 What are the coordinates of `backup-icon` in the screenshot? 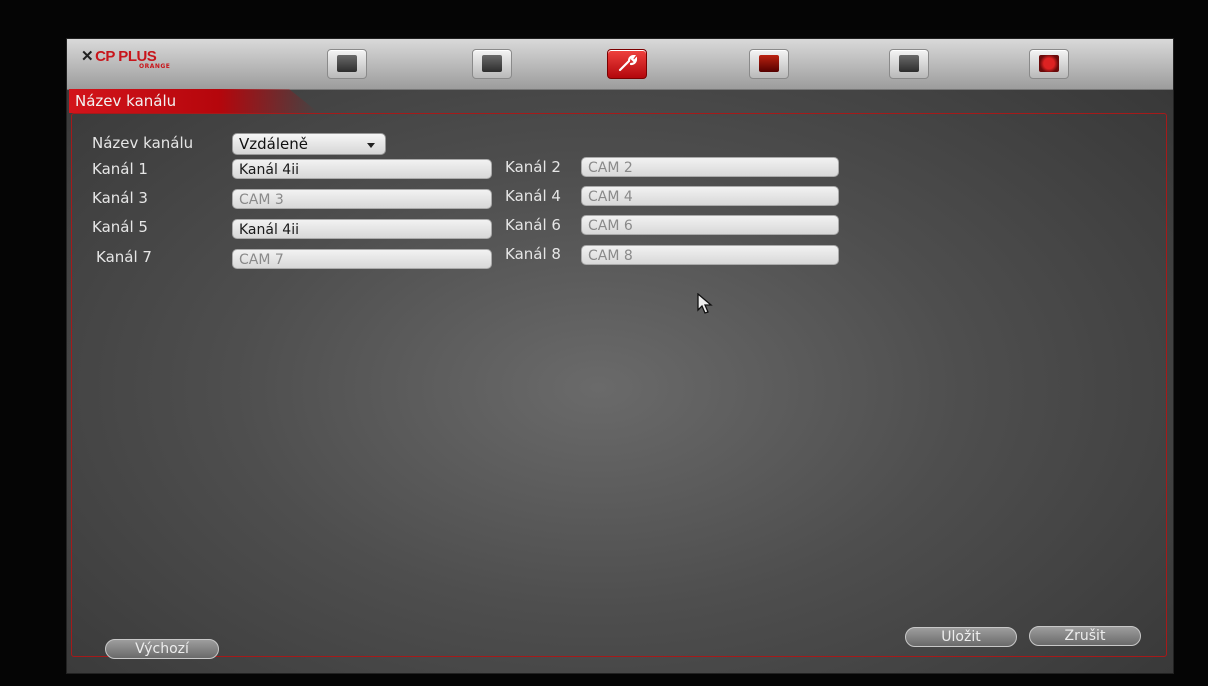 It's located at (909, 63).